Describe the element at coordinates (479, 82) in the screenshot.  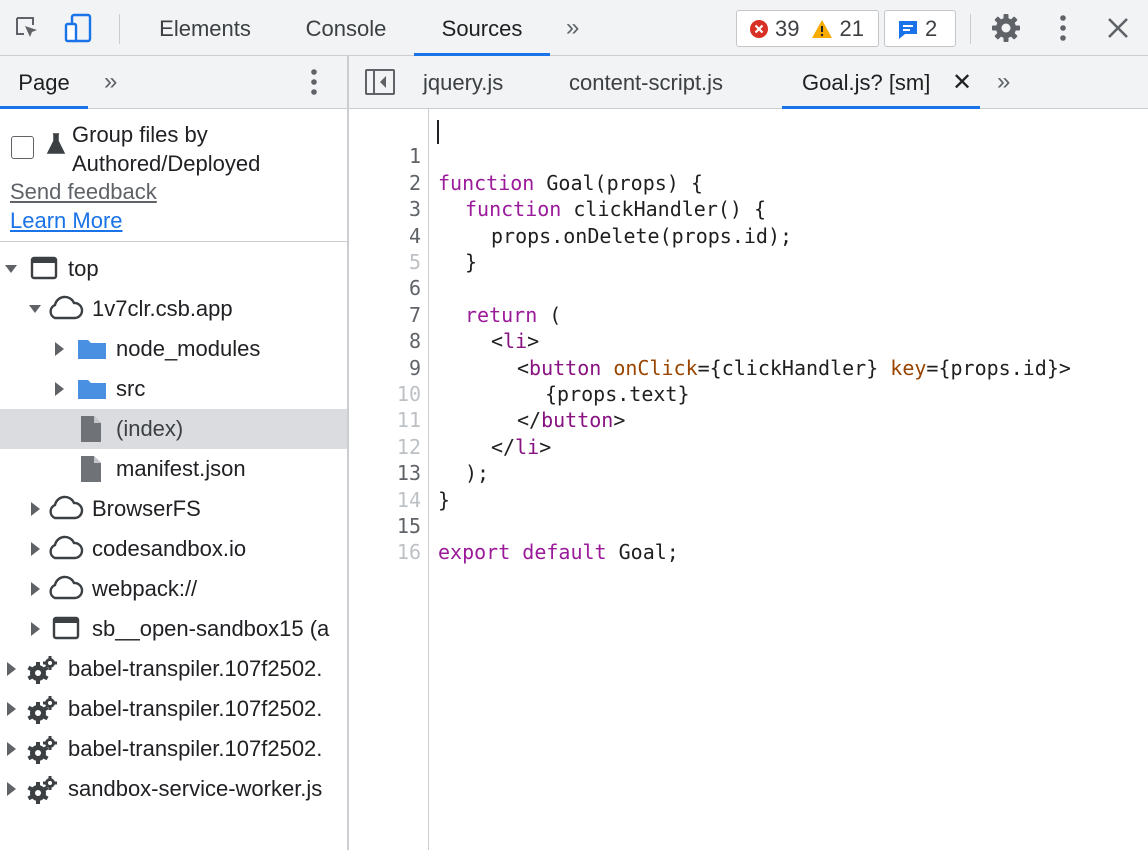
I see `tab-jquery-js: jquery.js` at that location.